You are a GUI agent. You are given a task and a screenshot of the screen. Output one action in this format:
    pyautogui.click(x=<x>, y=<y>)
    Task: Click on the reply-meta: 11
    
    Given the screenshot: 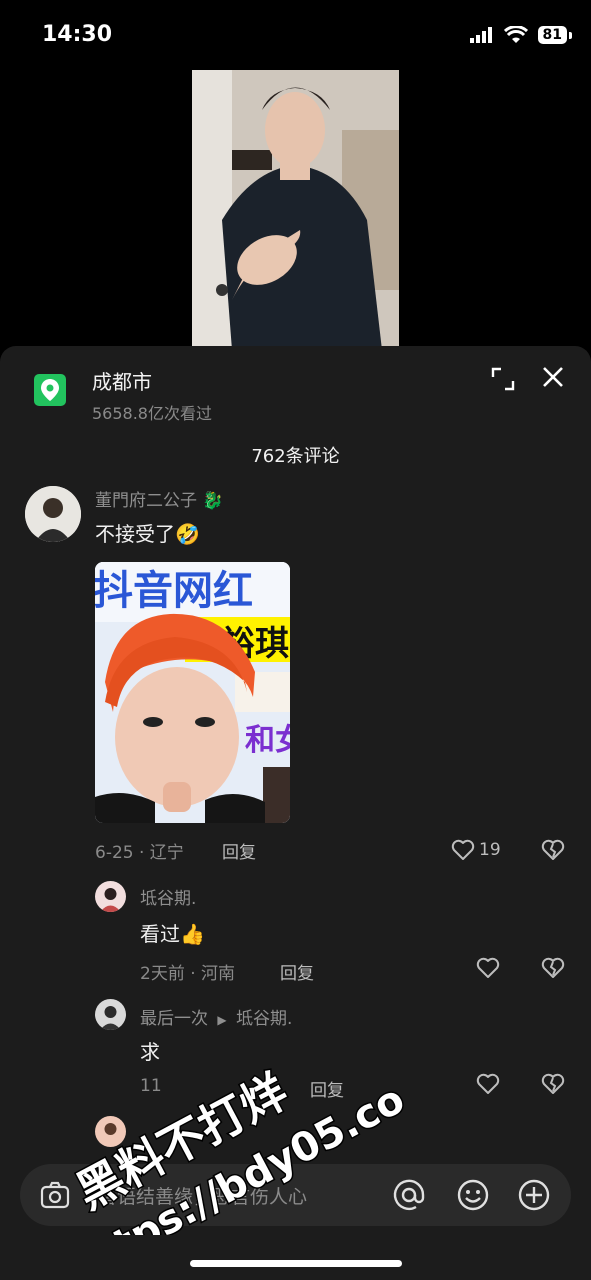 What is the action you would take?
    pyautogui.click(x=151, y=1086)
    